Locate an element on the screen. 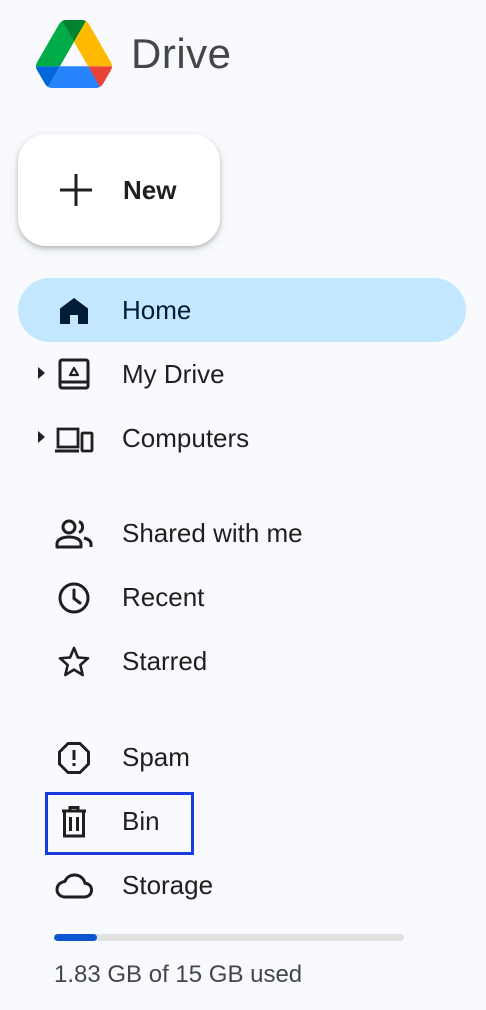 This screenshot has width=486, height=1010. clock-icon is located at coordinates (74, 598).